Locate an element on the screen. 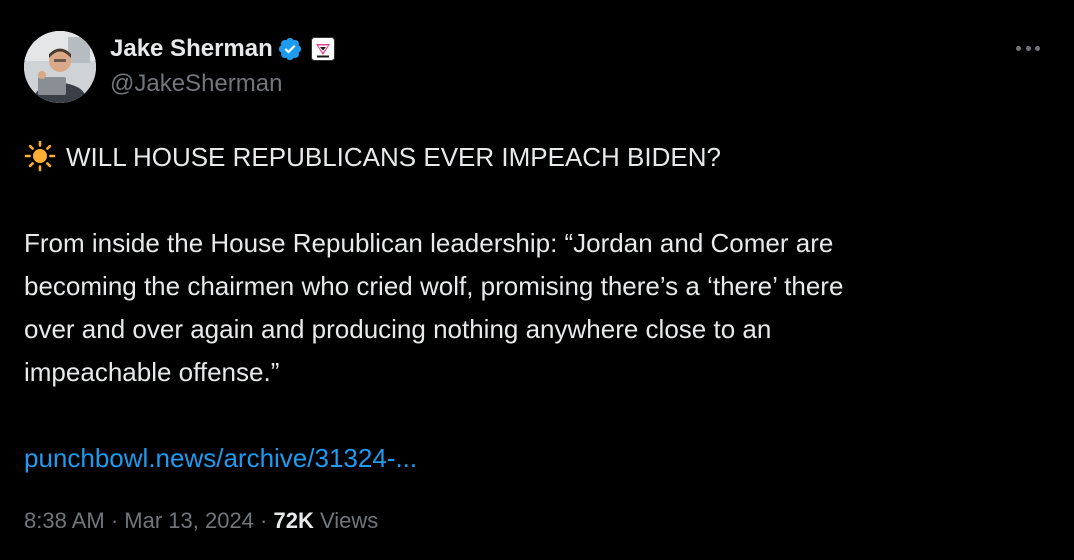 The height and width of the screenshot is (560, 1074). tweet-metadata: 8:38 AM · Mar 13, 2024 · 72K Views is located at coordinates (201, 521).